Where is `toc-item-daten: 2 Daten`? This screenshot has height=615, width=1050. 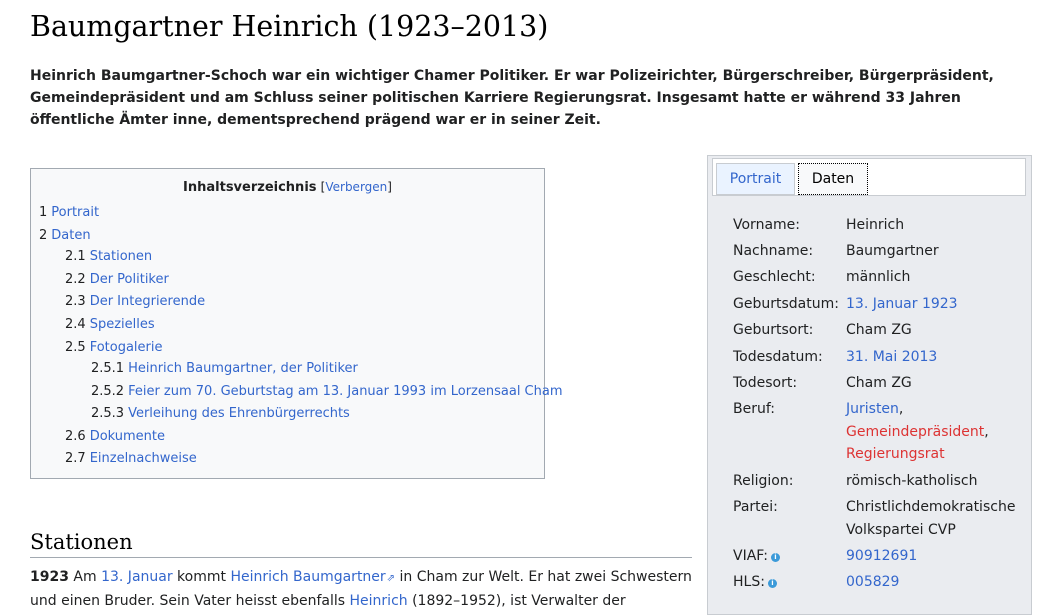
toc-item-daten: 2 Daten is located at coordinates (65, 235).